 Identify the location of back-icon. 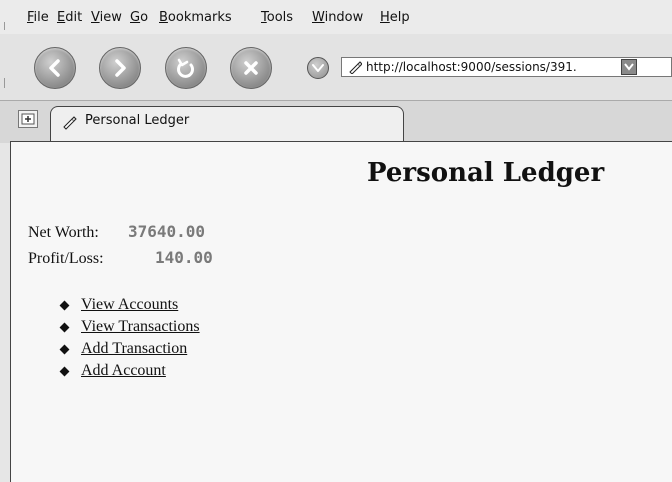
(54, 68).